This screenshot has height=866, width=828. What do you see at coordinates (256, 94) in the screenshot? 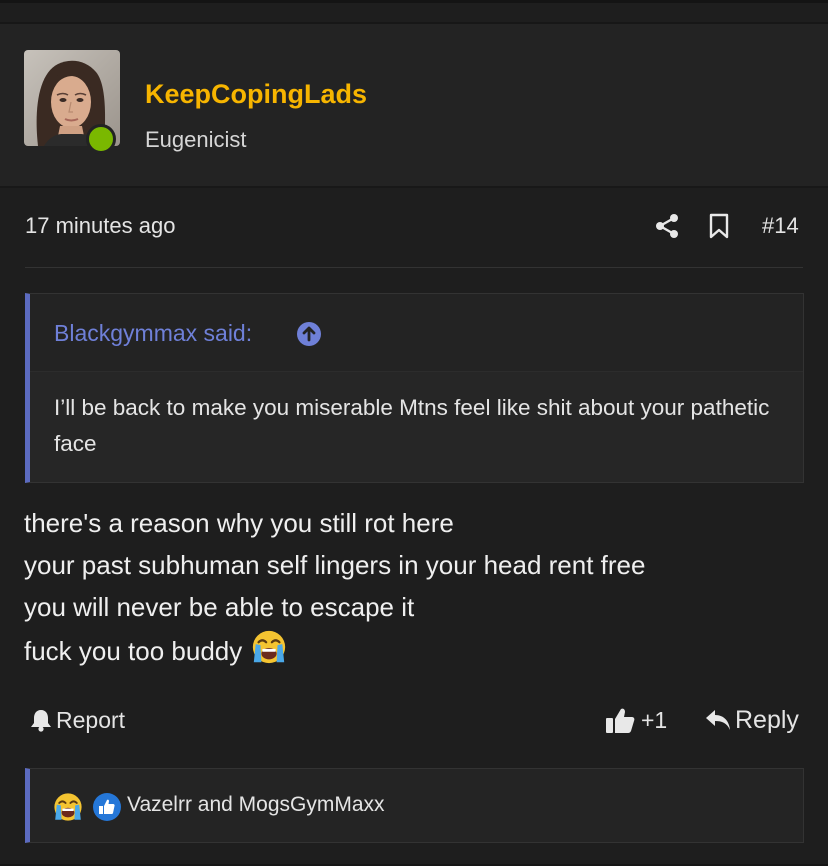
I see `username: KeepCopingLads` at bounding box center [256, 94].